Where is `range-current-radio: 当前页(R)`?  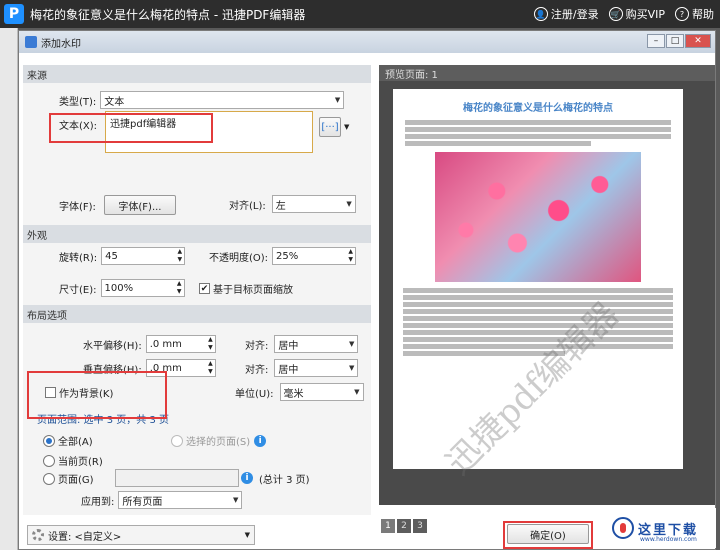
range-current-radio: 当前页(R) is located at coordinates (73, 460).